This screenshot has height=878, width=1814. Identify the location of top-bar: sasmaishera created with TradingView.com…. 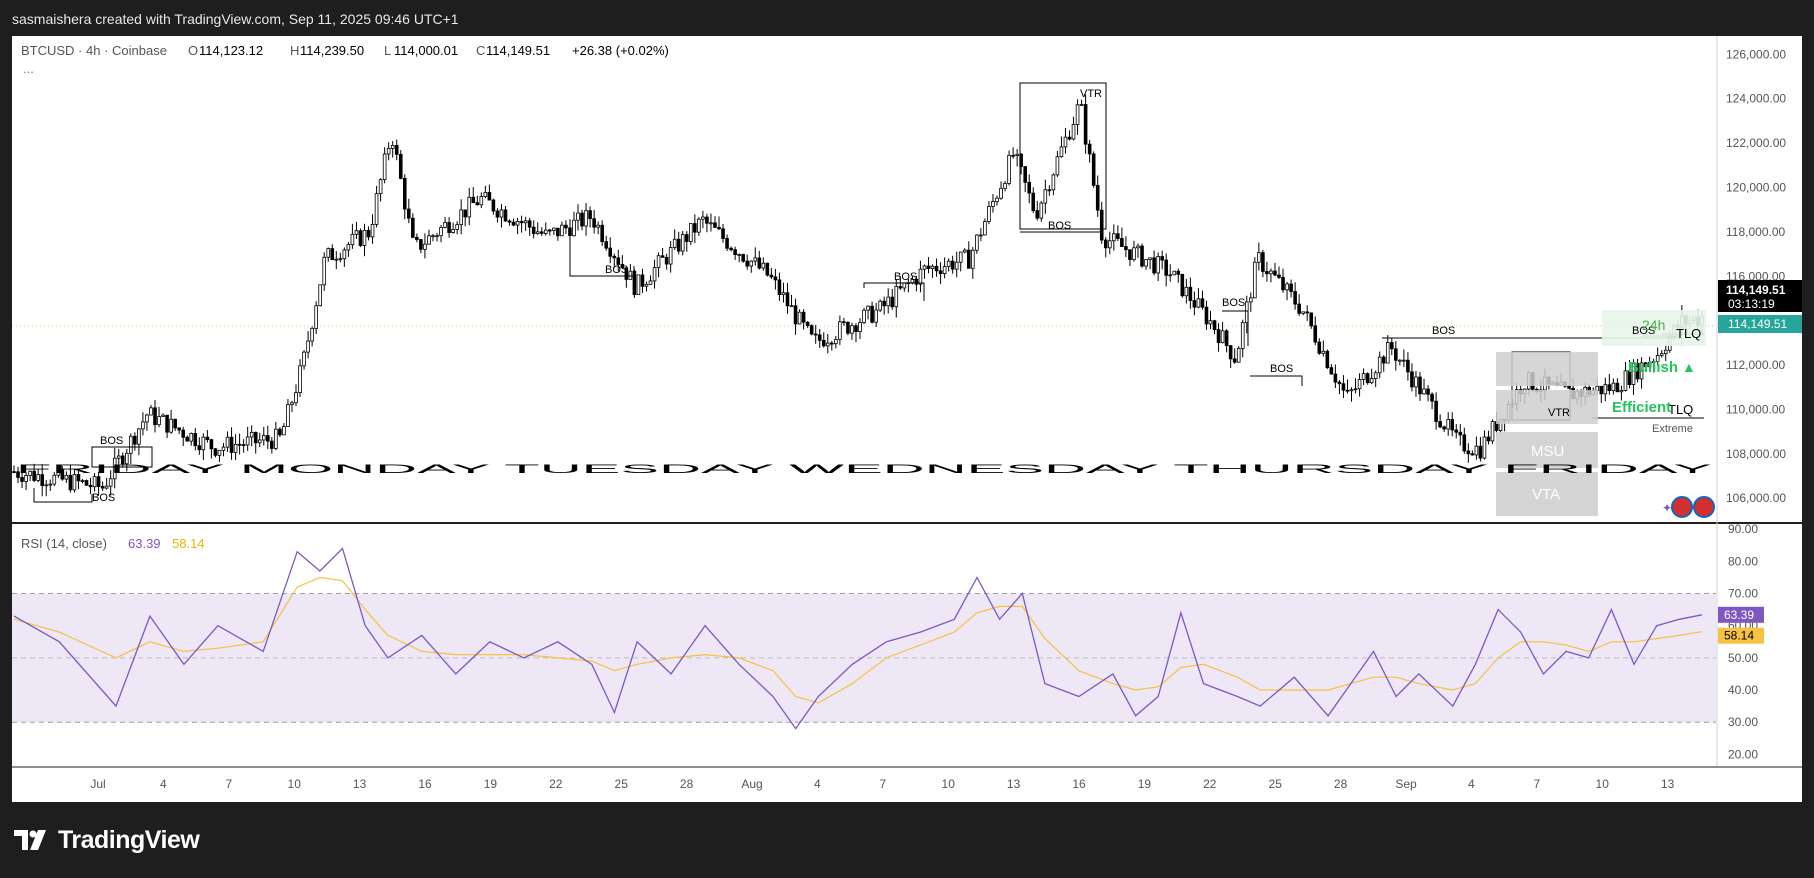
(907, 18).